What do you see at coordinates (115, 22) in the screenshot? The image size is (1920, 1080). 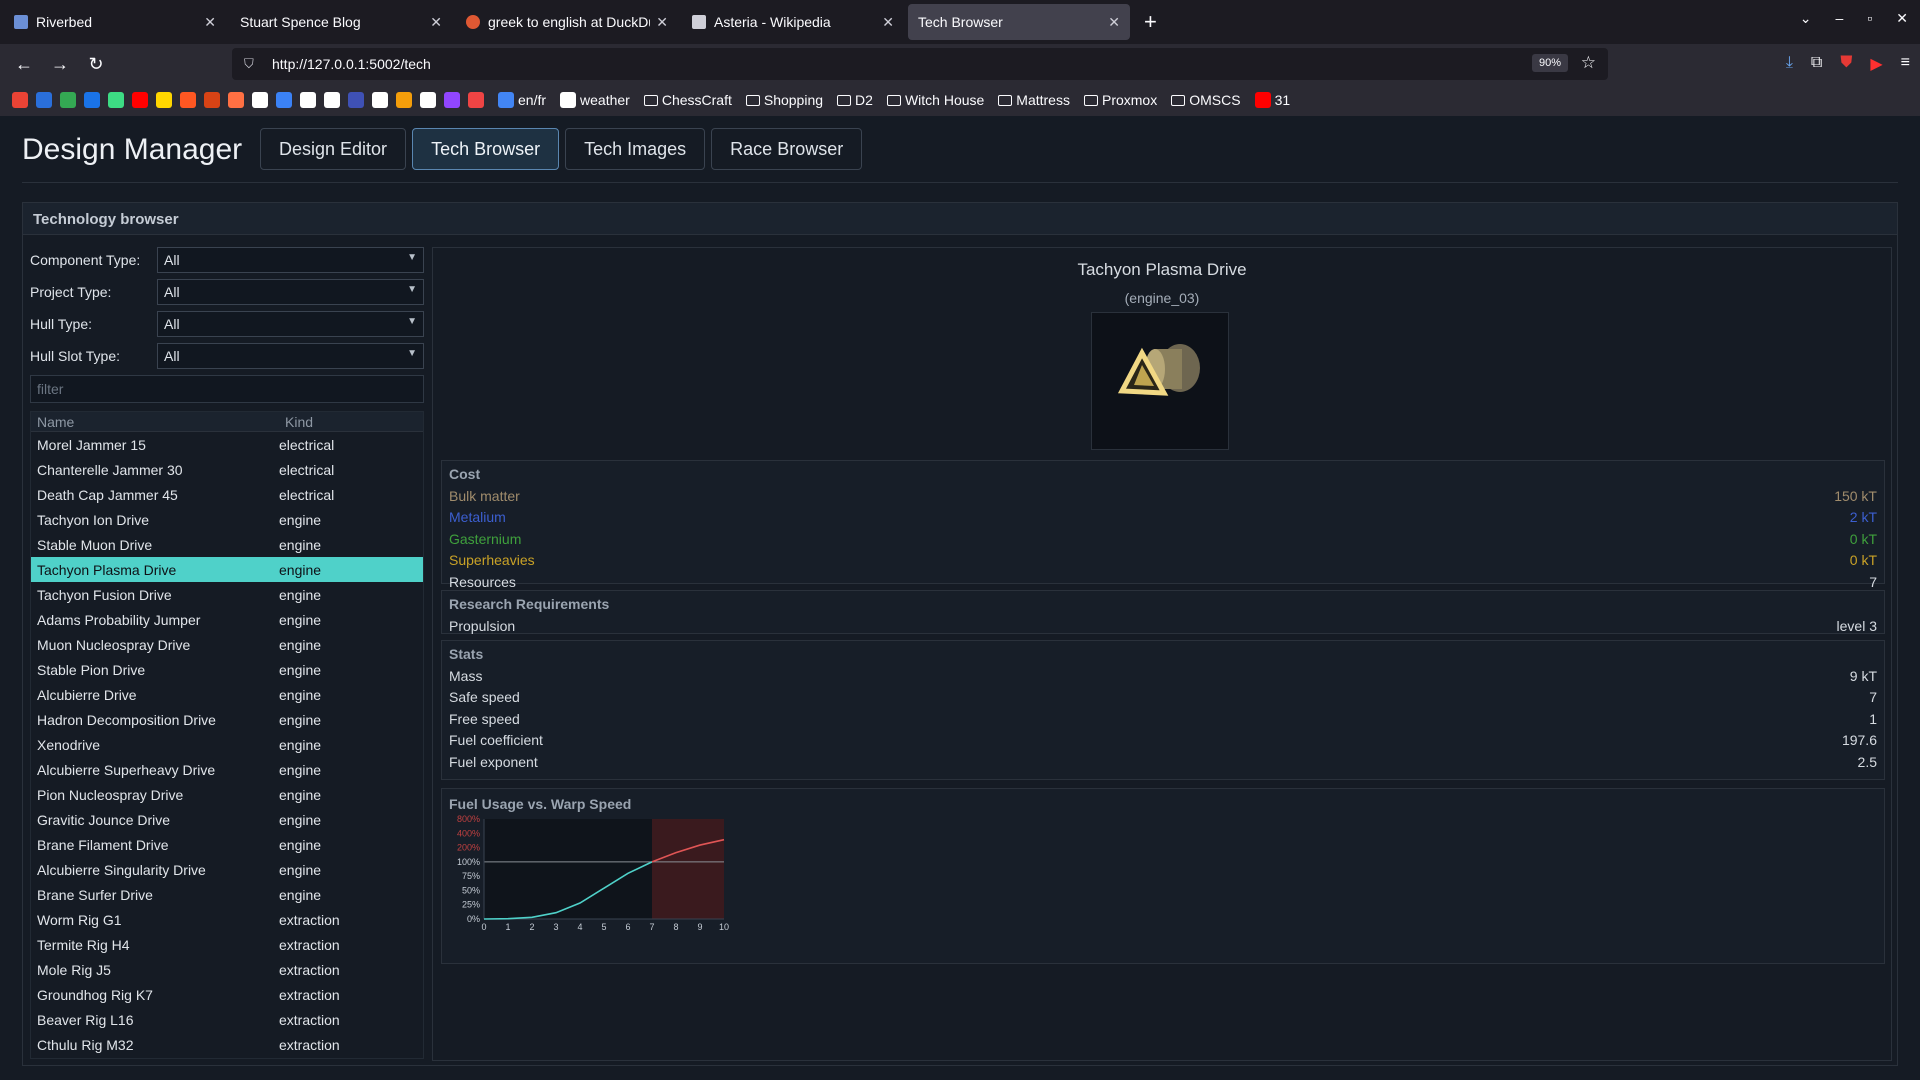 I see `browser-tab: Riverbed ✕` at bounding box center [115, 22].